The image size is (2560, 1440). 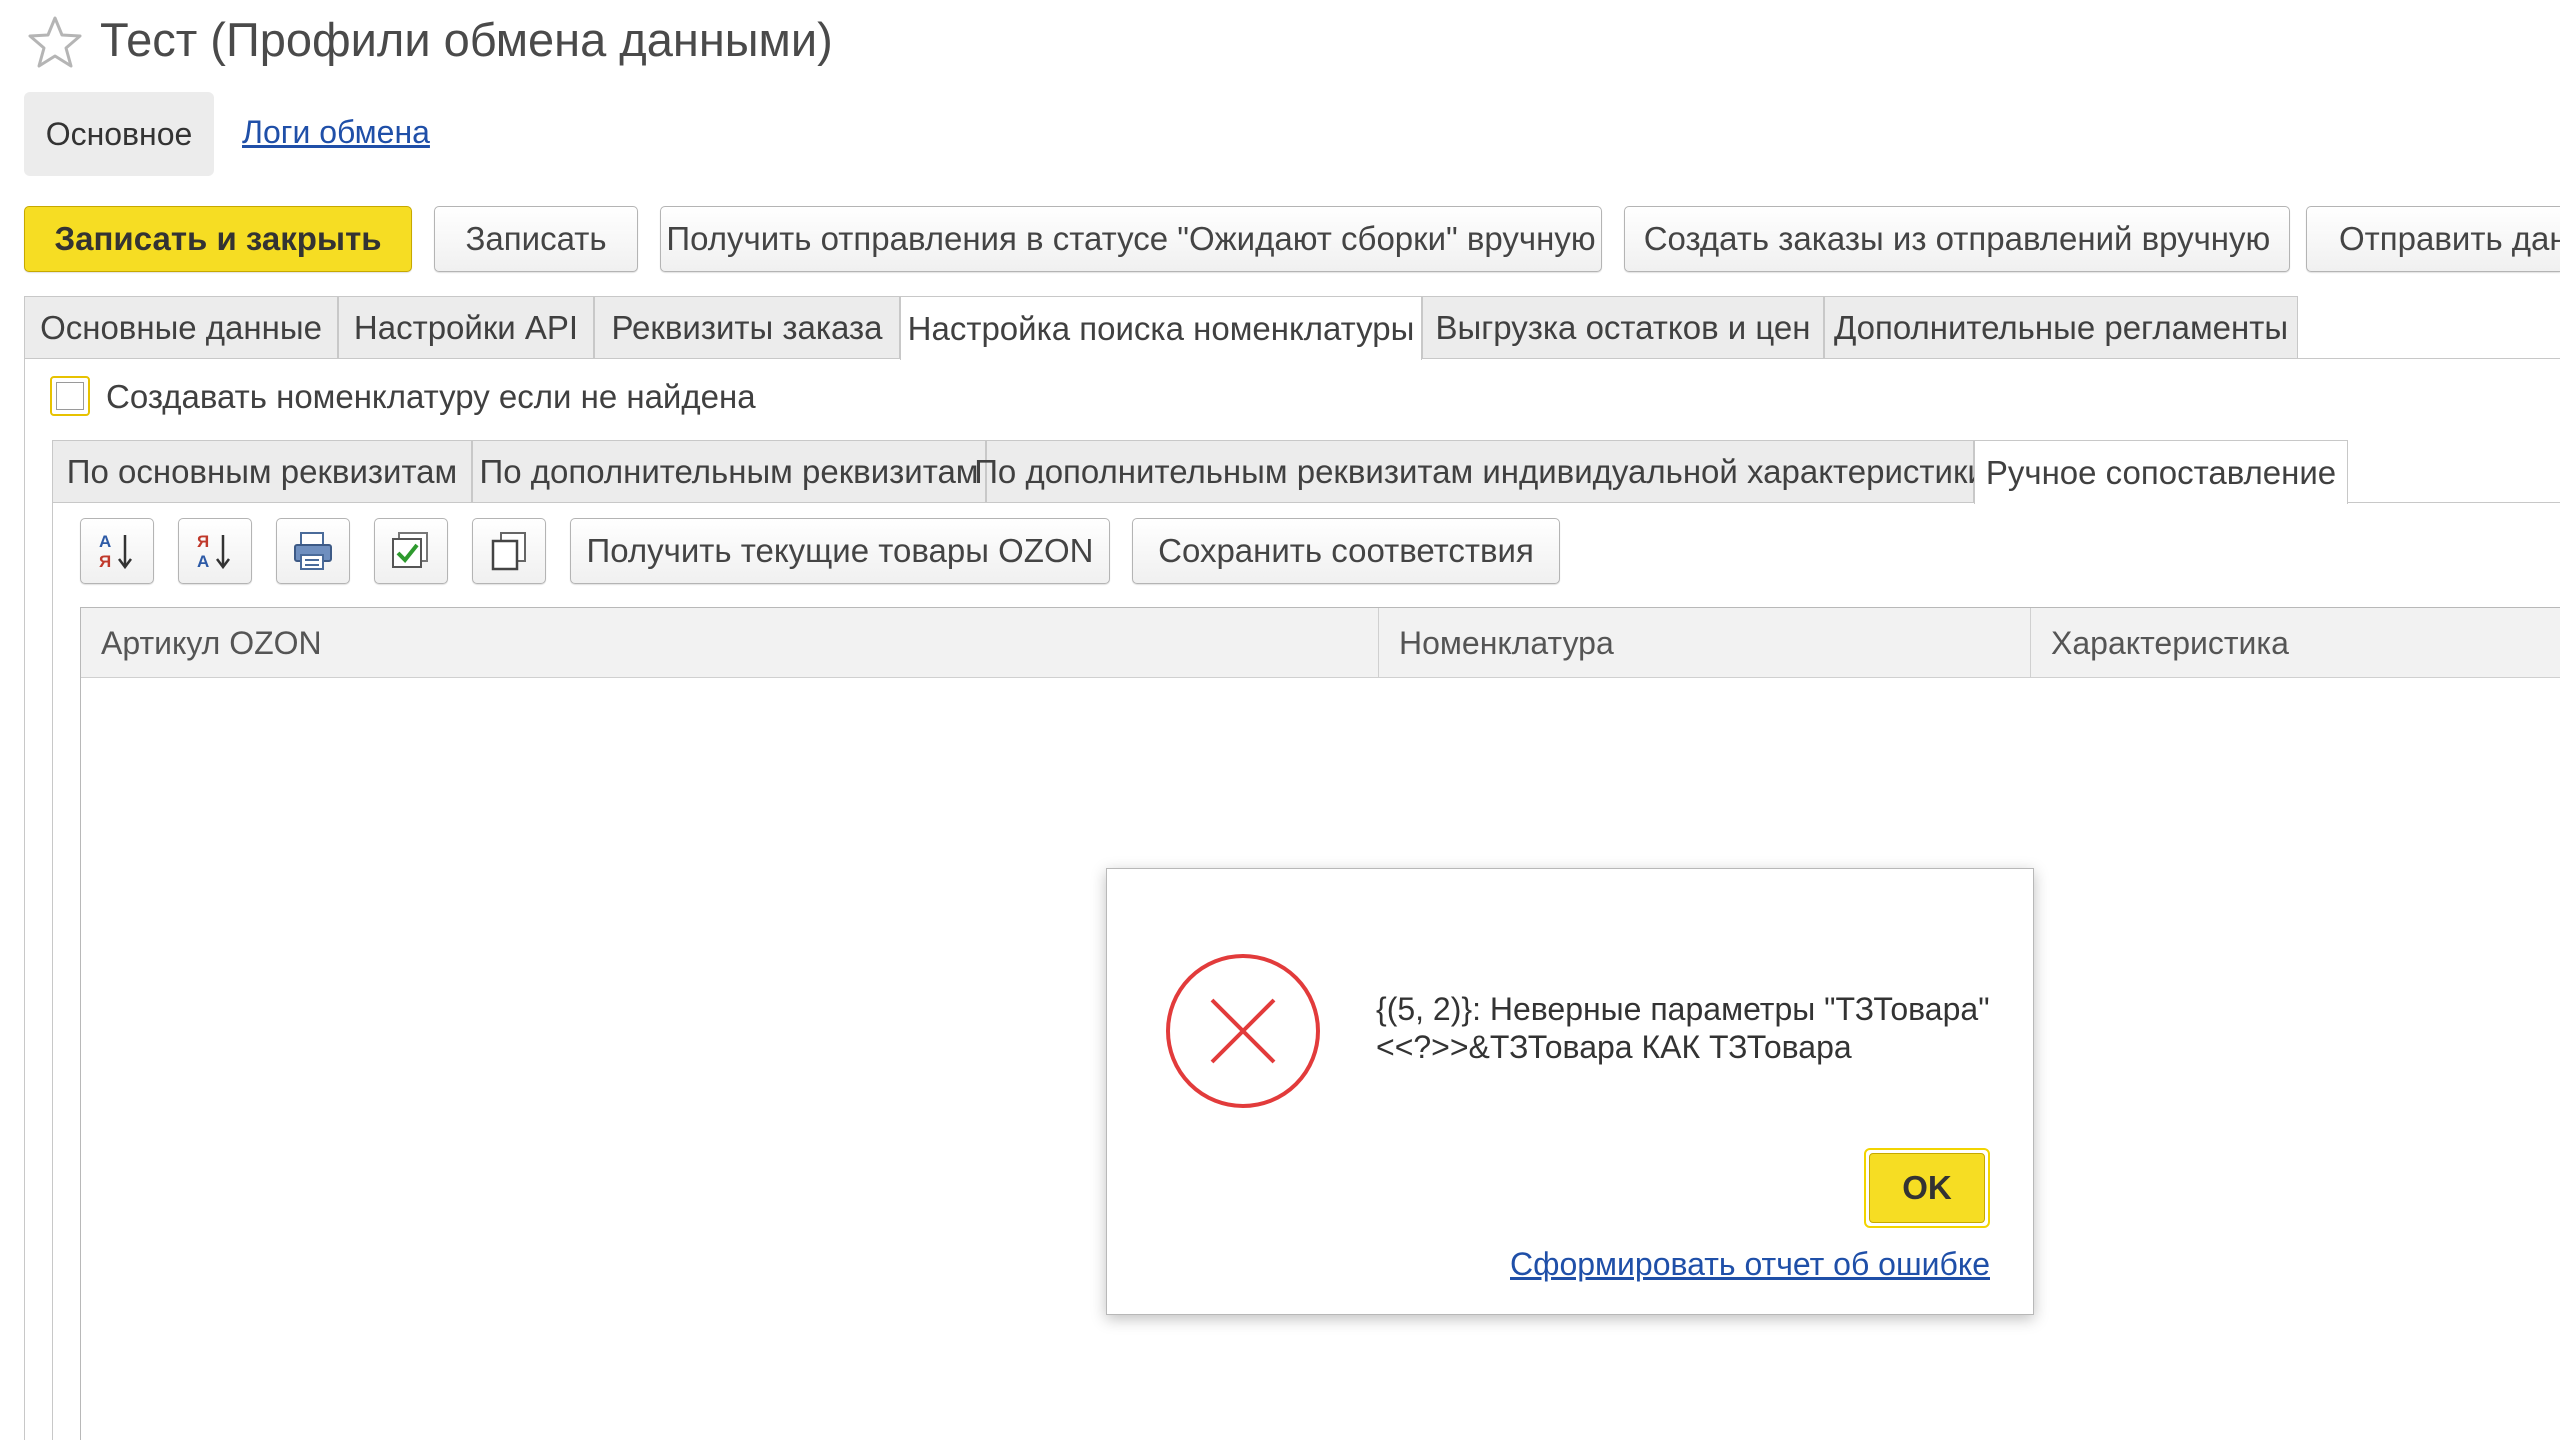 I want to click on ok-button: OK, so click(x=1927, y=1188).